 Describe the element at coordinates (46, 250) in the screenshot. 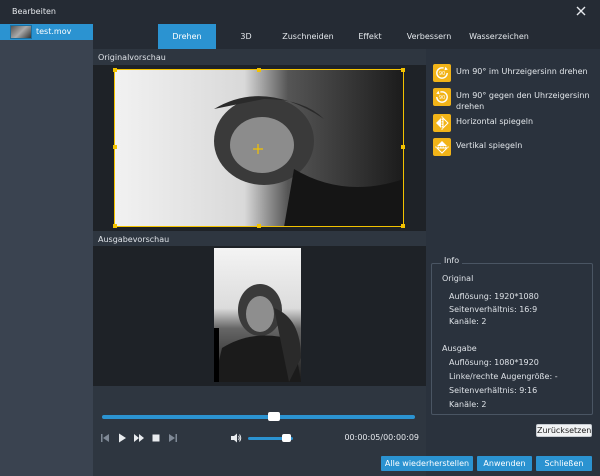

I see `file-sidebar: test.mov` at that location.